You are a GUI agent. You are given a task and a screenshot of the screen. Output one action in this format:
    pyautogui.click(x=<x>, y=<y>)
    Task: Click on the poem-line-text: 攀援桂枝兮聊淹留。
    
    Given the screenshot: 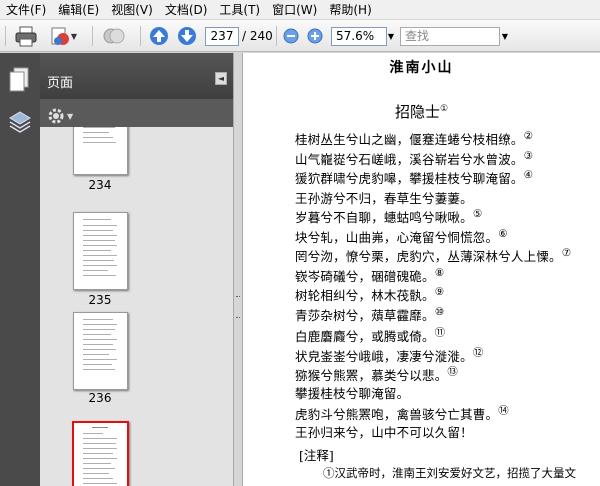 What is the action you would take?
    pyautogui.click(x=352, y=393)
    